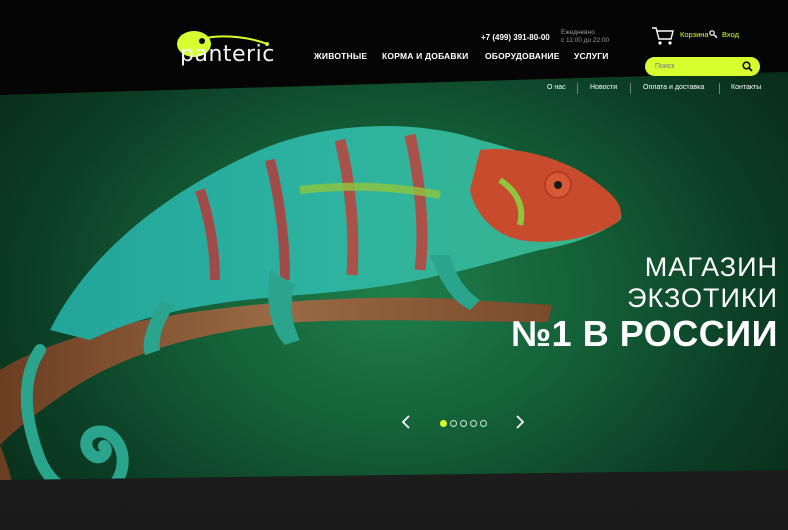 Image resolution: width=788 pixels, height=530 pixels. I want to click on cart-link: Корзина, so click(694, 34).